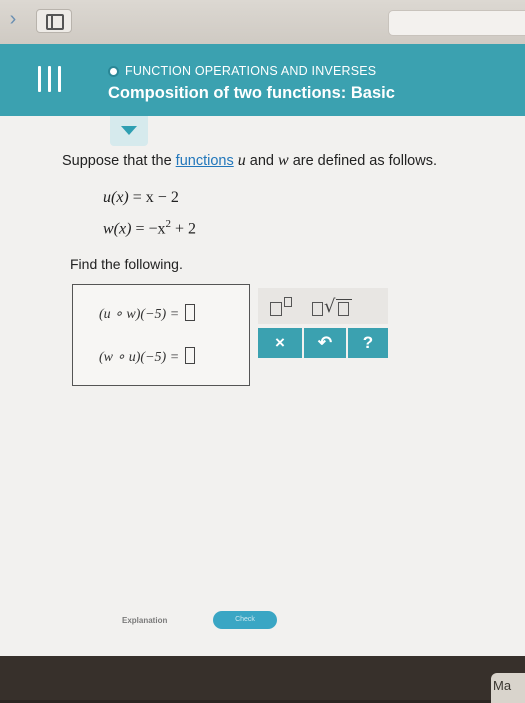 This screenshot has width=525, height=703. I want to click on sqrt-template-button: √, so click(335, 307).